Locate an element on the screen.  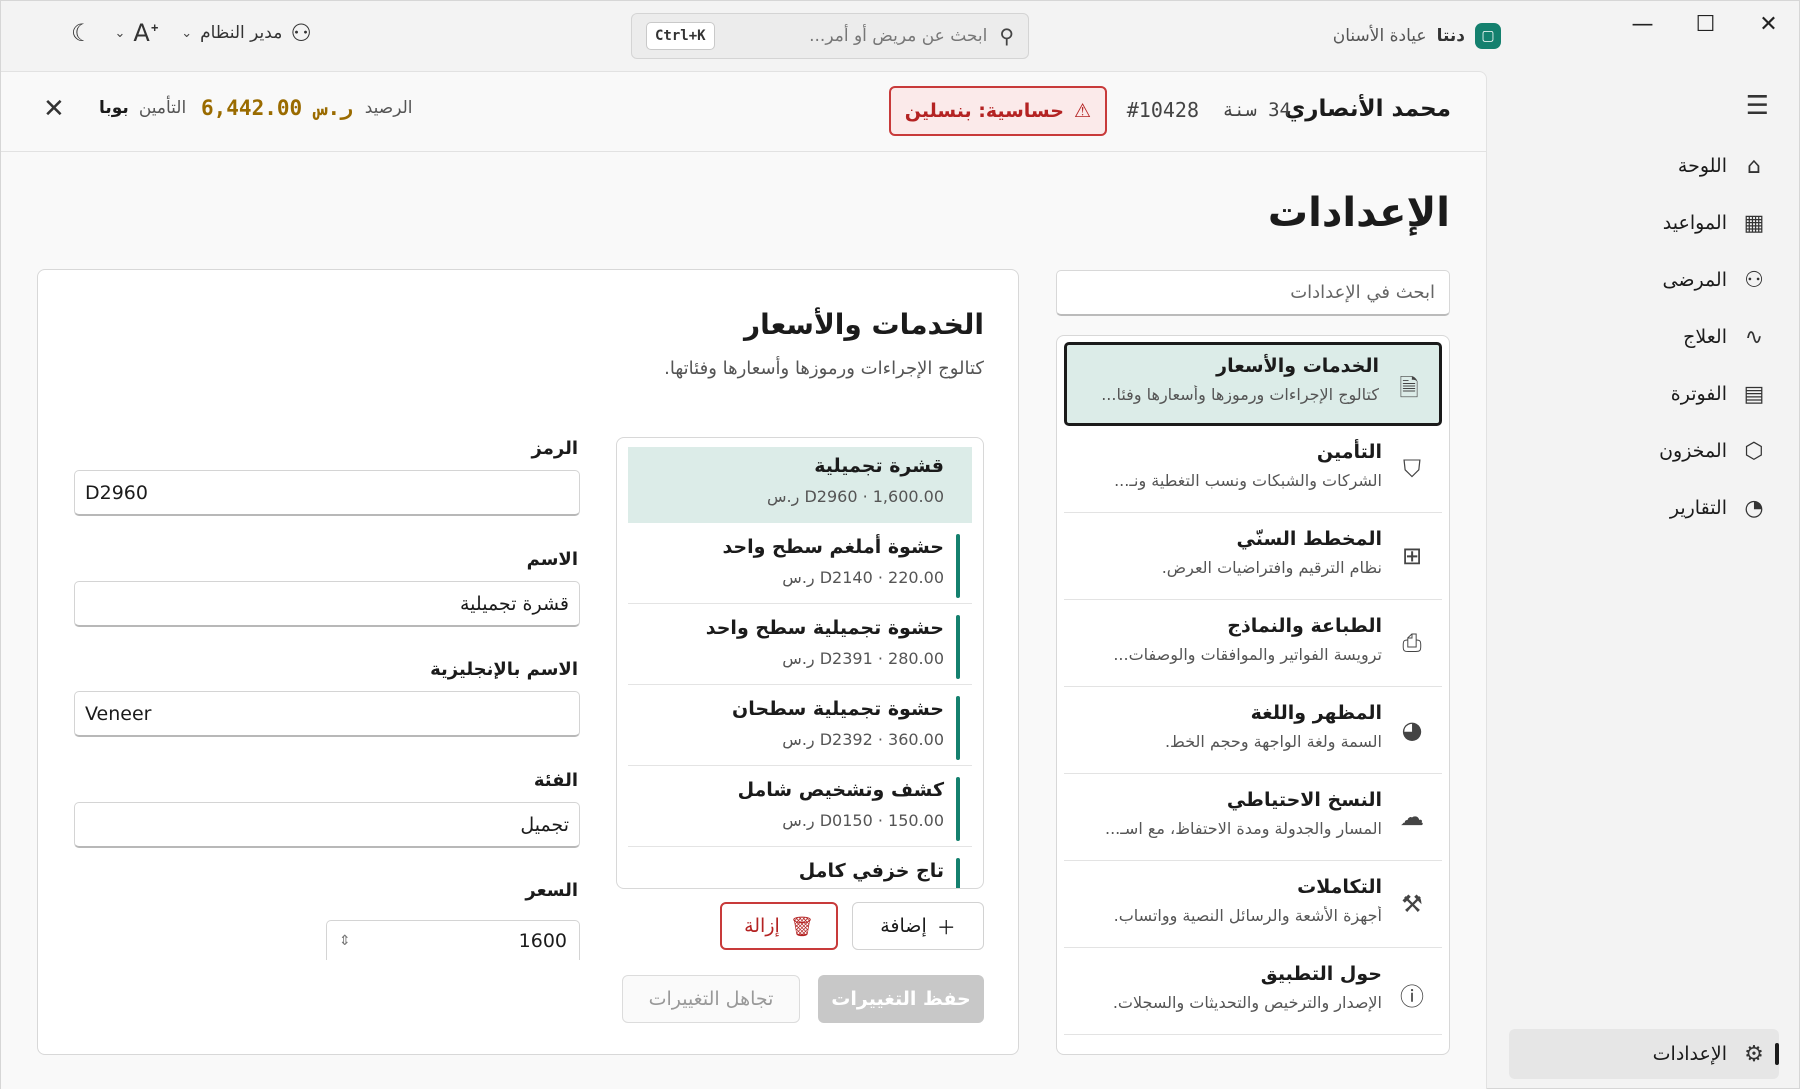
service-item: قشرة تجميلية D2960 · 1,600.00 ر.س is located at coordinates (800, 485).